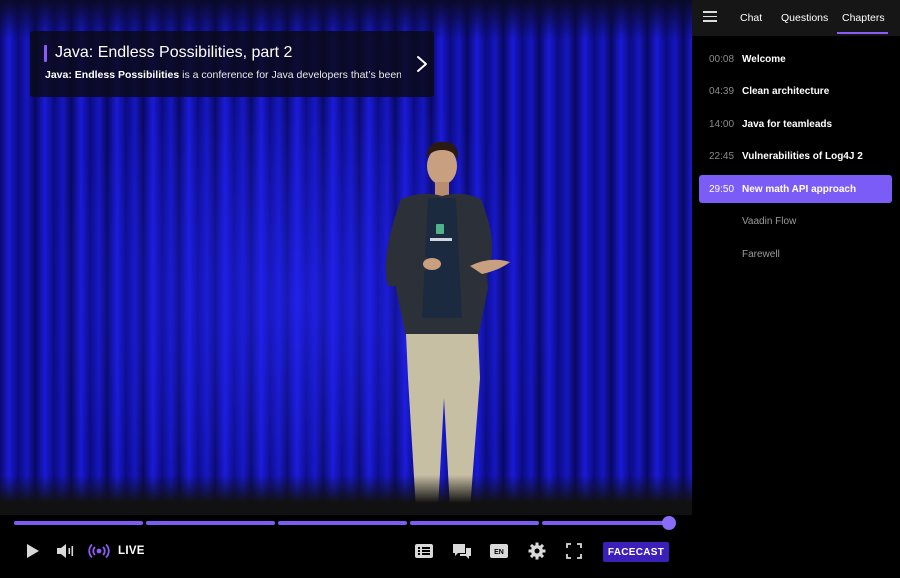  What do you see at coordinates (346, 495) in the screenshot?
I see `stage-floor` at bounding box center [346, 495].